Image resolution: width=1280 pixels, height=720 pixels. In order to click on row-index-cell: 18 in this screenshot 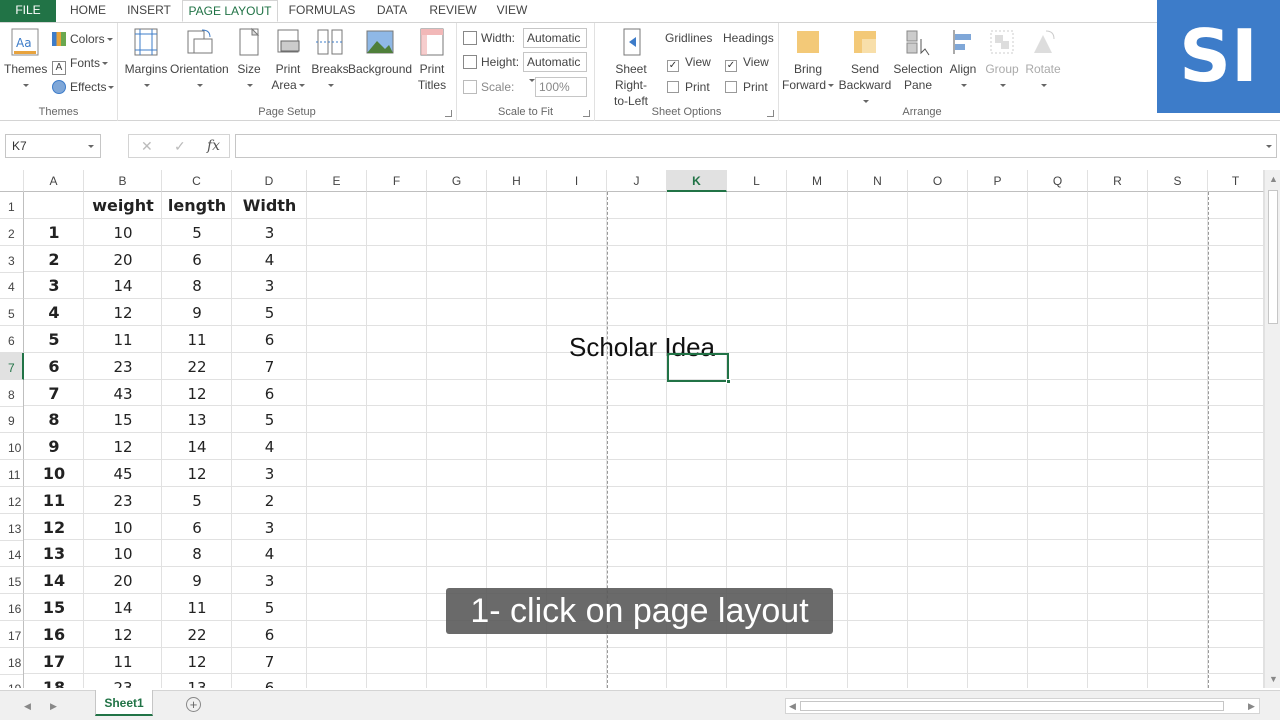, I will do `click(54, 681)`.